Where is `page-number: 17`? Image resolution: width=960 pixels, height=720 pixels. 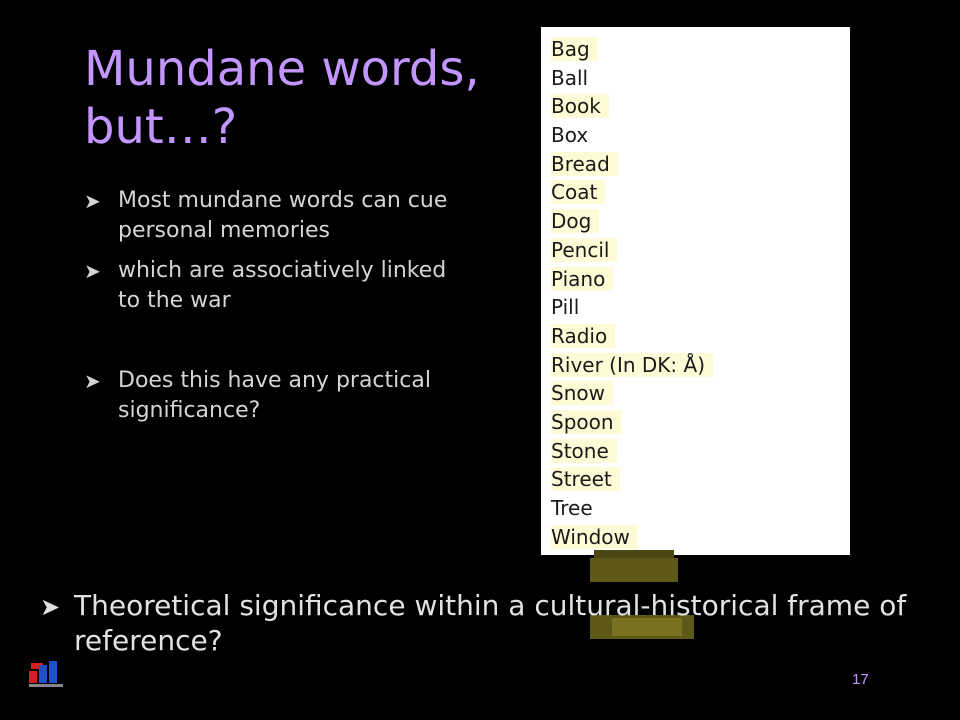
page-number: 17 is located at coordinates (860, 679).